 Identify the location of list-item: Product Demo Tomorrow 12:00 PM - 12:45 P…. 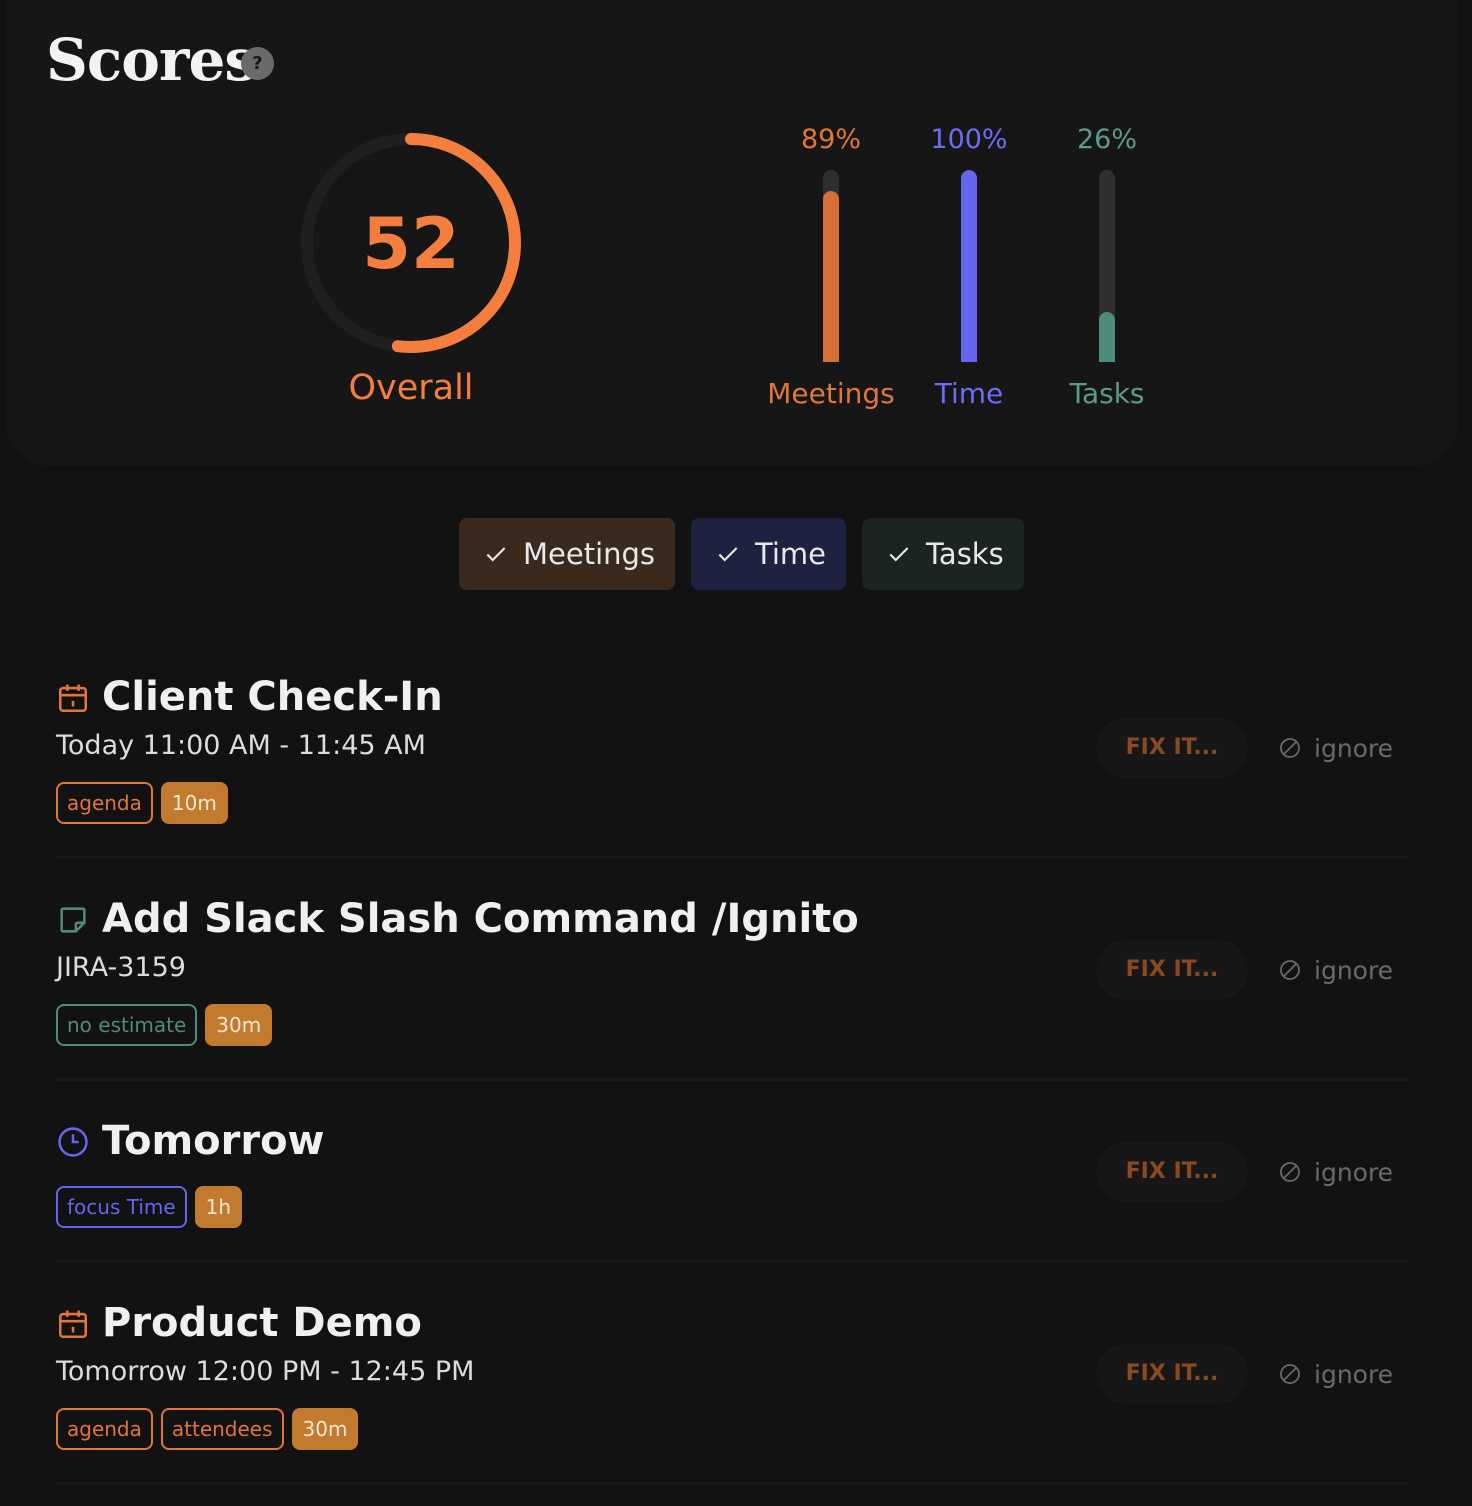
(732, 1381).